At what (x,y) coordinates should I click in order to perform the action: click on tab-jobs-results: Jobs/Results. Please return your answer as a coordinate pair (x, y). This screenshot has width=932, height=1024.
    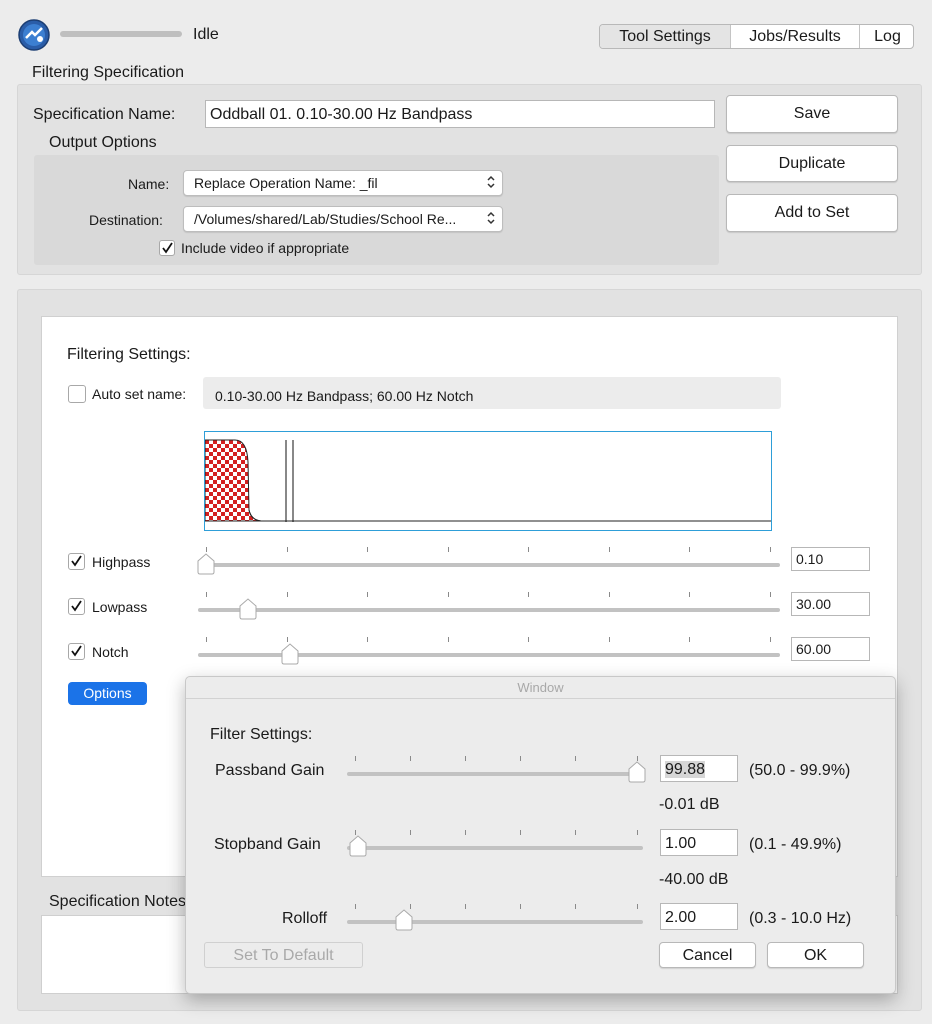
    Looking at the image, I should click on (795, 36).